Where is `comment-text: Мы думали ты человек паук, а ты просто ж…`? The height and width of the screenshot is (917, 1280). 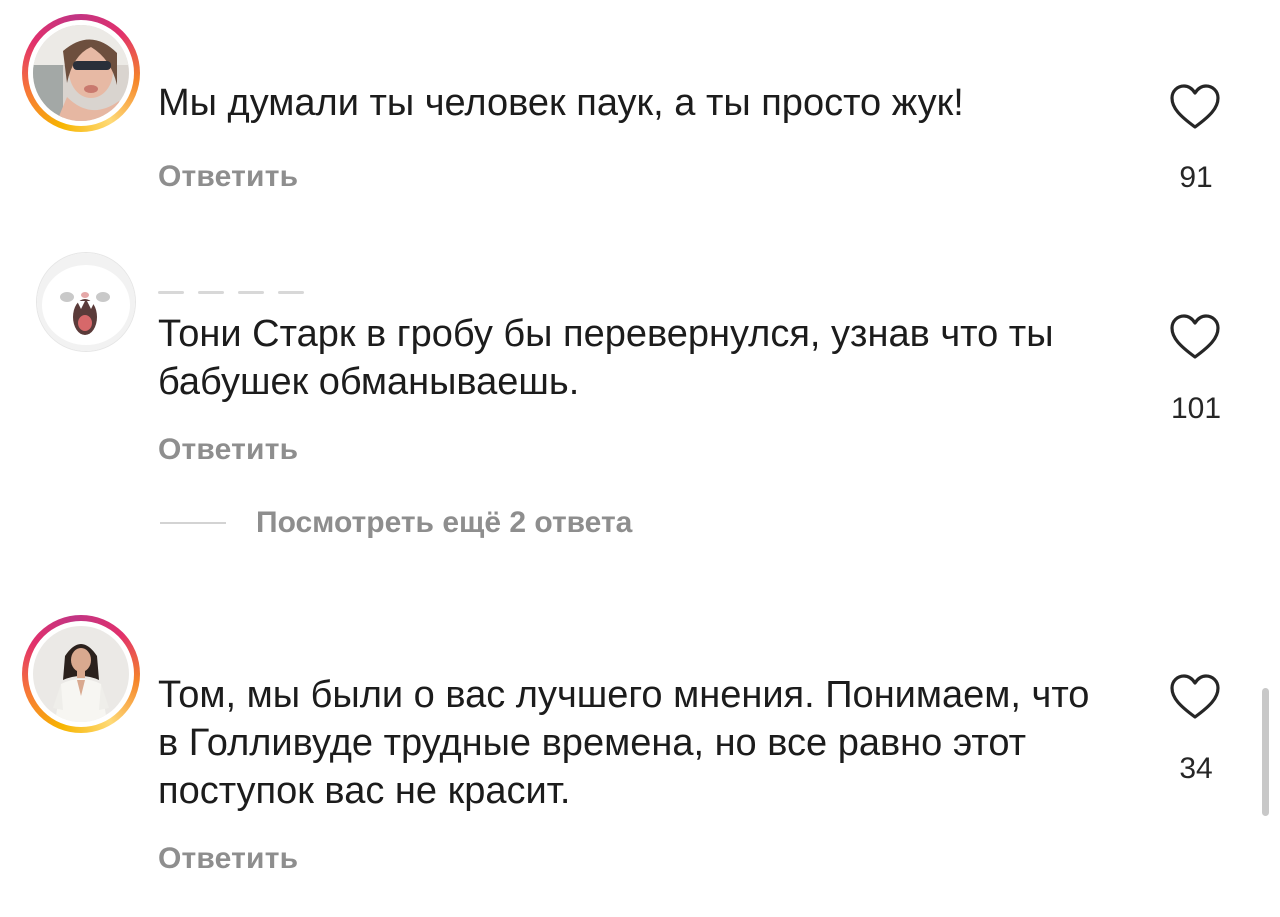
comment-text: Мы думали ты человек паук, а ты просто ж… is located at coordinates (561, 103).